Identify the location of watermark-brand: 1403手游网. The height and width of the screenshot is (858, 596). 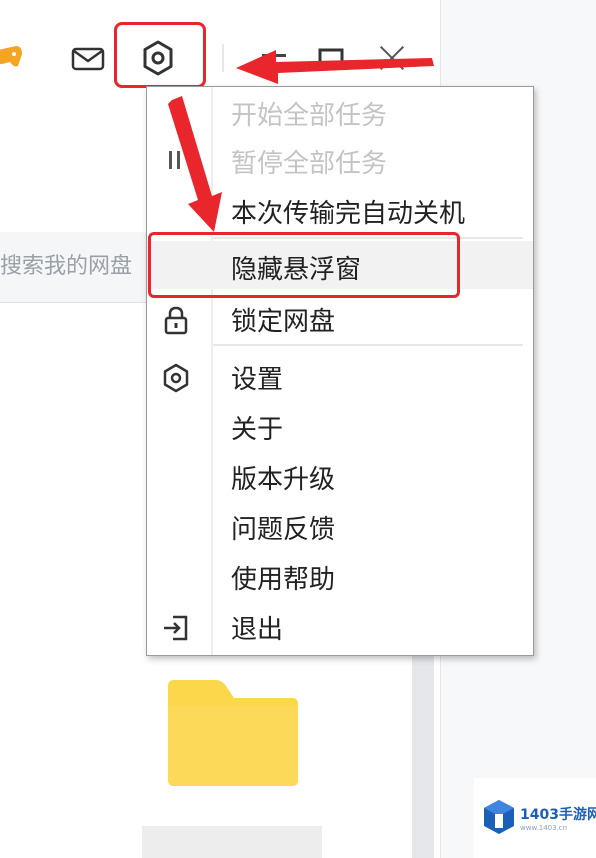
(558, 815).